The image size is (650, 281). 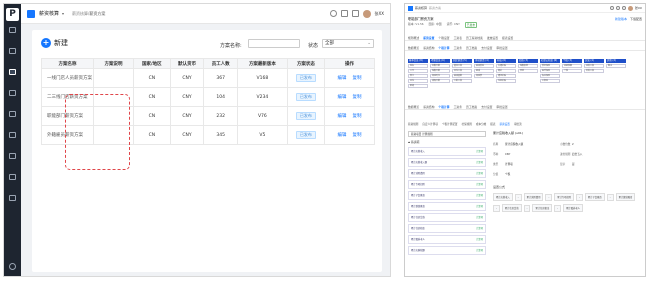 I want to click on tab-4: 工资表, so click(x=458, y=38).